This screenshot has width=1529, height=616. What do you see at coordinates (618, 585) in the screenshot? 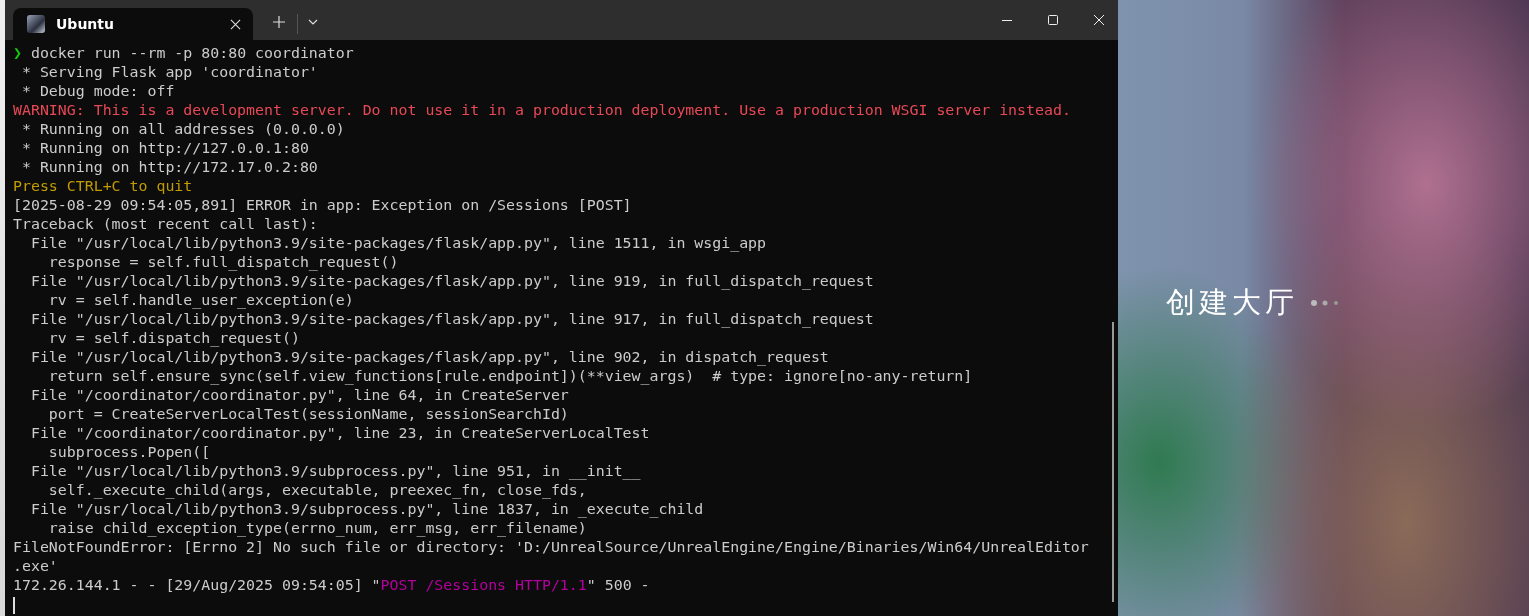
I see `terminal-text: " 500 -` at bounding box center [618, 585].